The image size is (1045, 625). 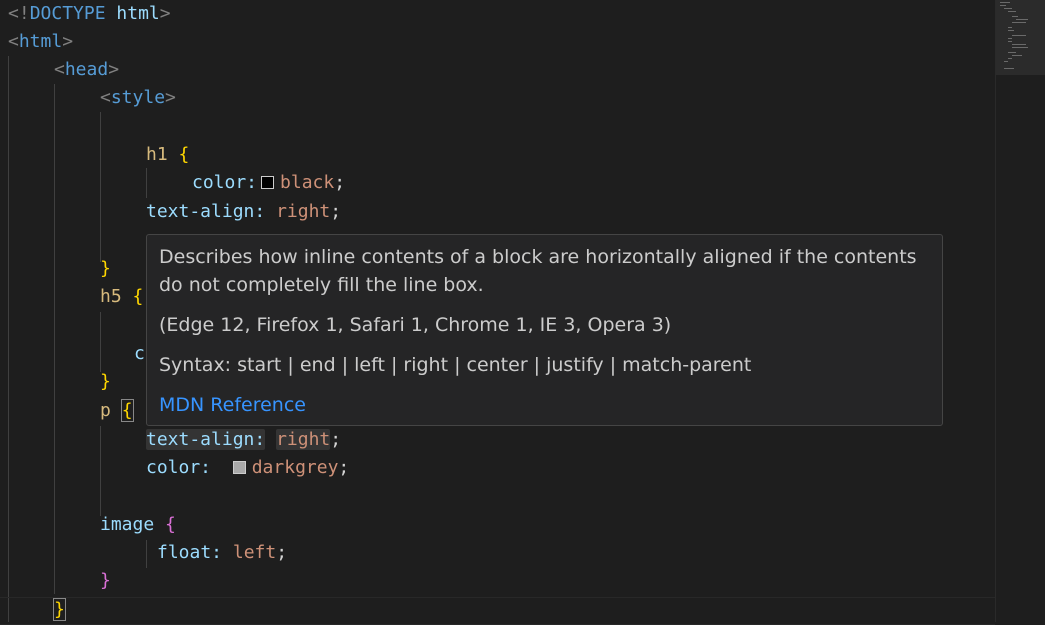 What do you see at coordinates (307, 182) in the screenshot?
I see `css-value: black` at bounding box center [307, 182].